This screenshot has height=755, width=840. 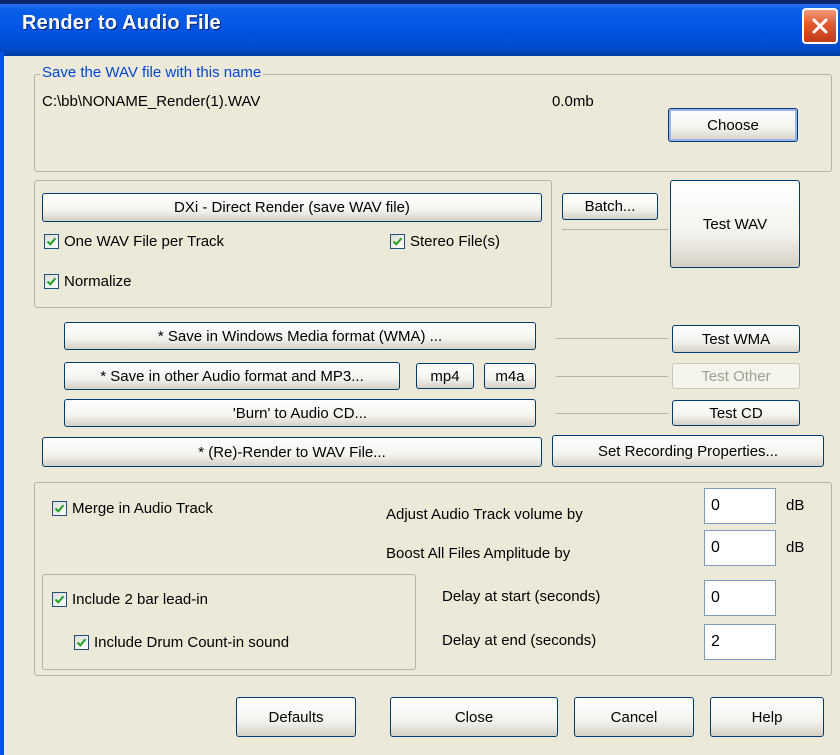 What do you see at coordinates (795, 547) in the screenshot?
I see `boost-unit-label: dB` at bounding box center [795, 547].